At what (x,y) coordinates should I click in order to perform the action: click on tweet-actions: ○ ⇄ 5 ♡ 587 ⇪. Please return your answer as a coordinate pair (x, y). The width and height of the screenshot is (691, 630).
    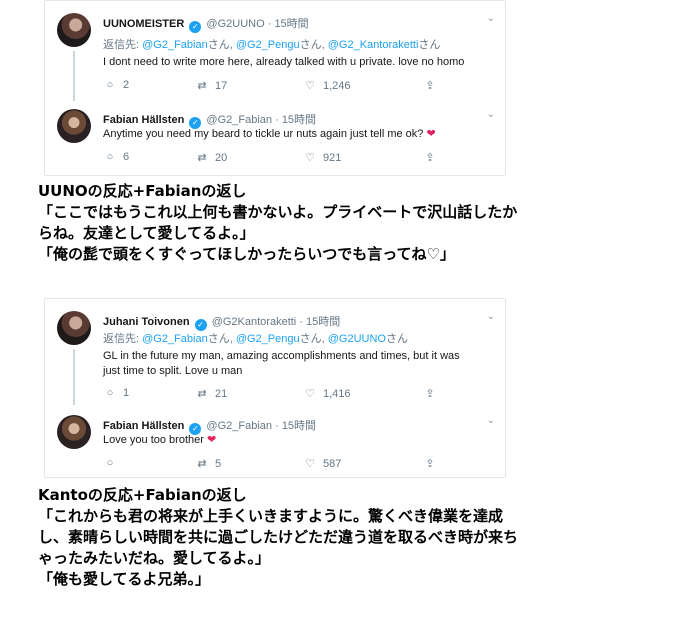
    Looking at the image, I should click on (298, 465).